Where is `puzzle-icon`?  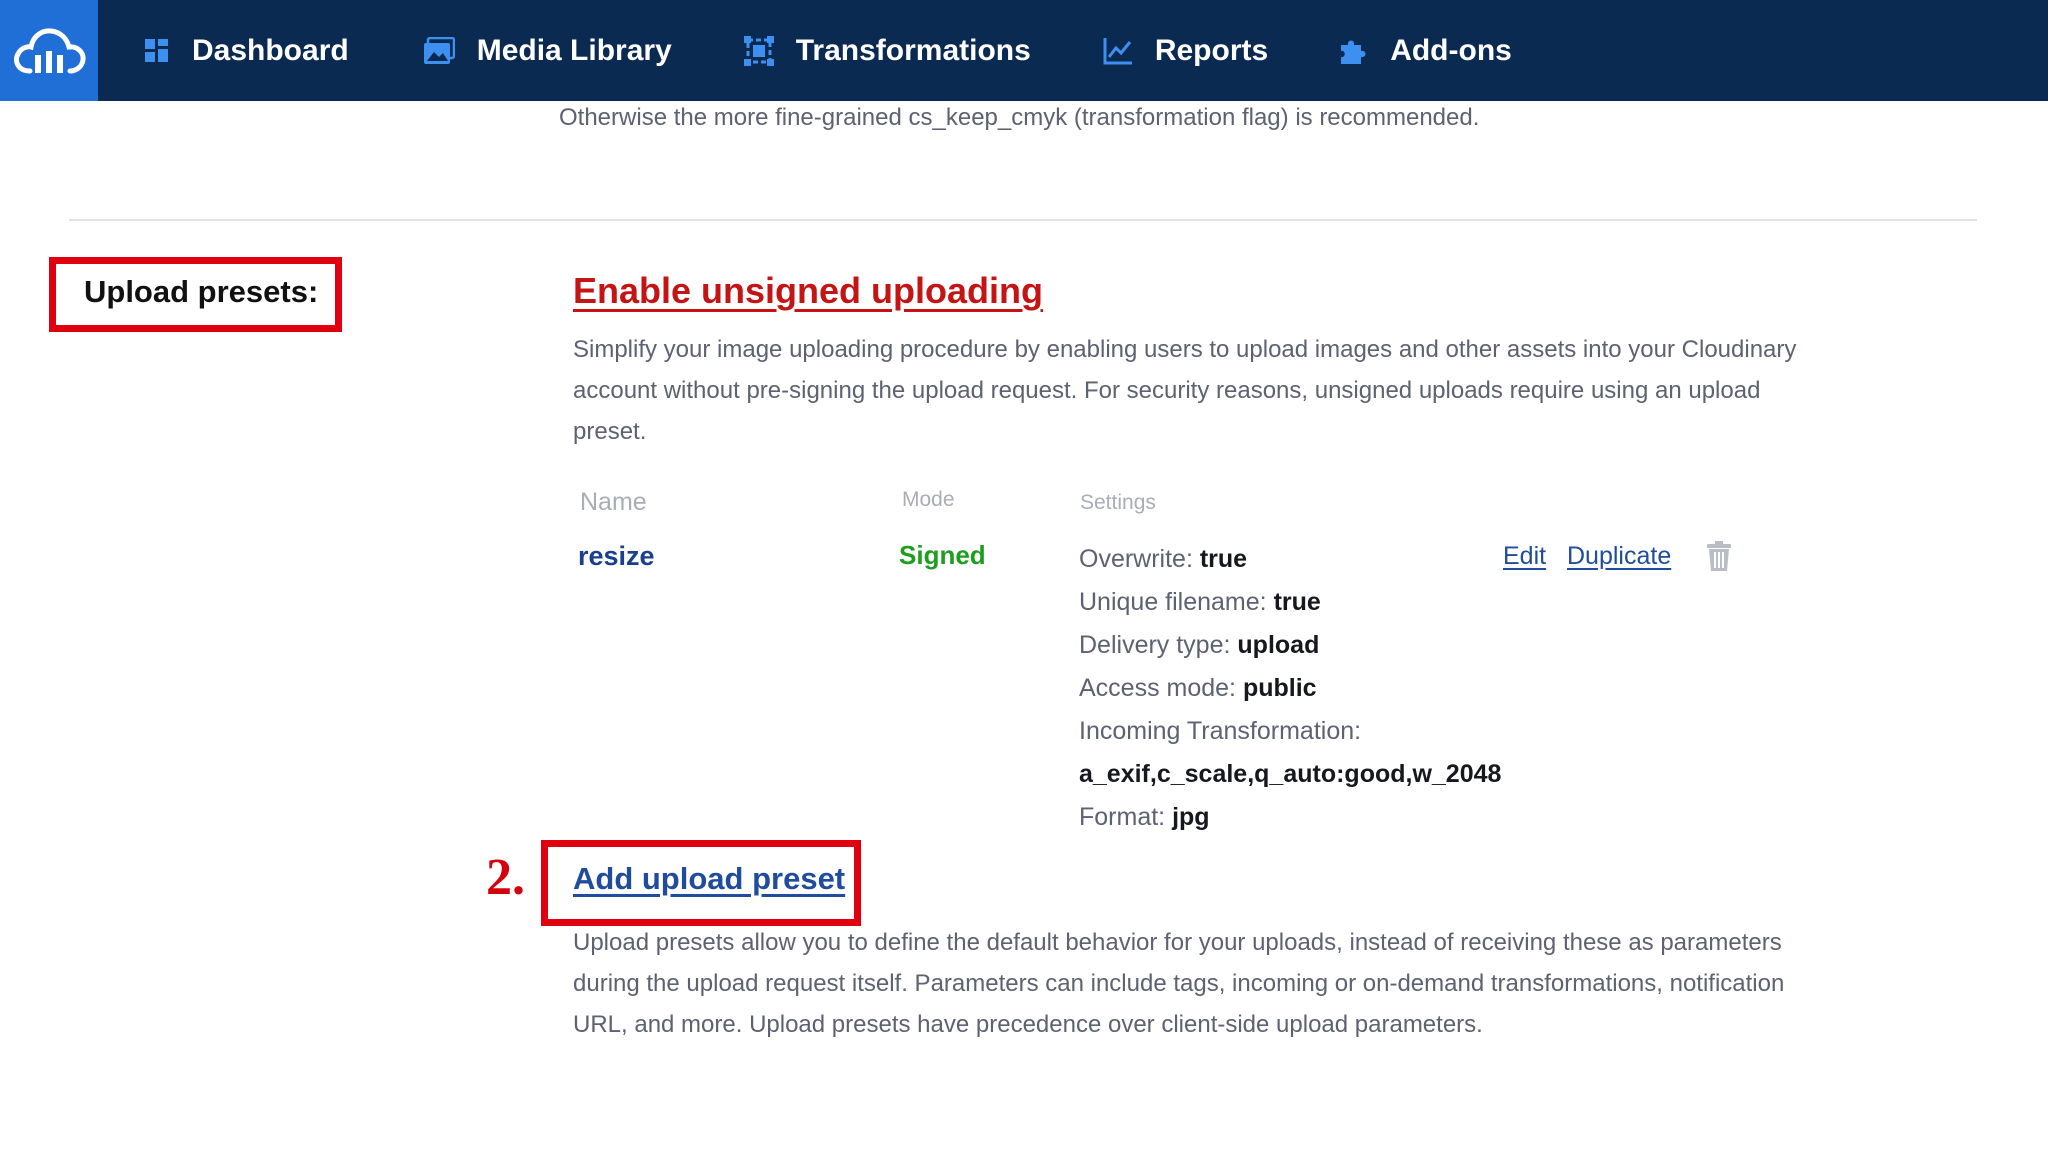
puzzle-icon is located at coordinates (1353, 51).